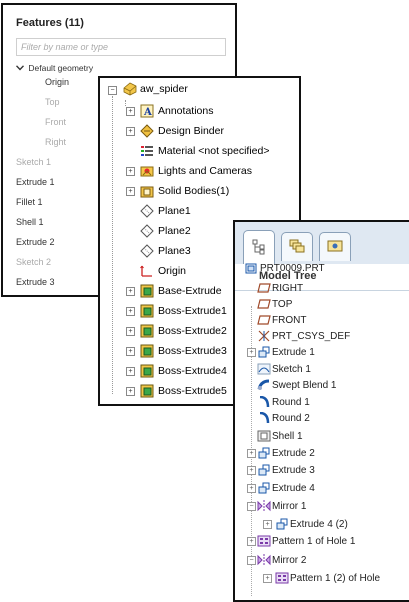  Describe the element at coordinates (293, 488) in the screenshot. I see `model-tree-item-label: Extrude 4` at that location.